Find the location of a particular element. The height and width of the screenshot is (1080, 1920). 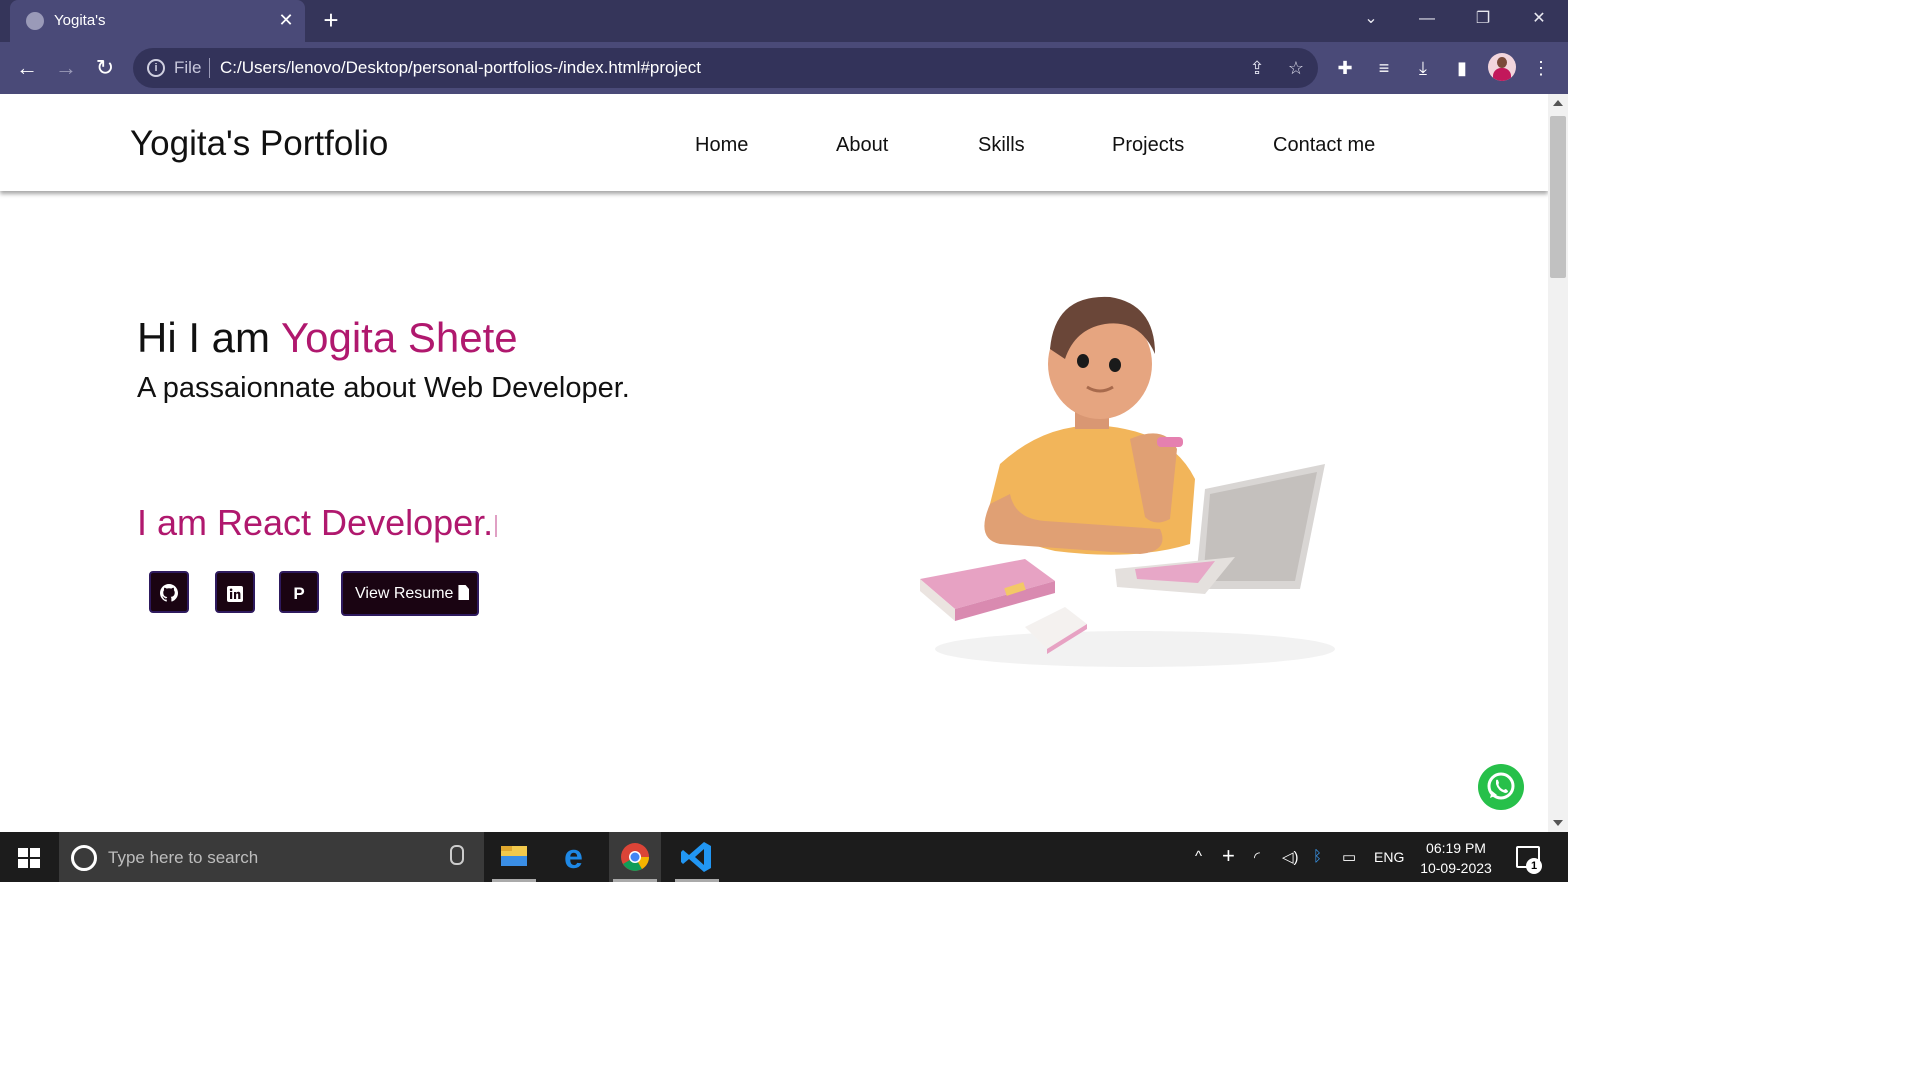

hero-tagline: A passaionnate about Web Developer. is located at coordinates (383, 388).